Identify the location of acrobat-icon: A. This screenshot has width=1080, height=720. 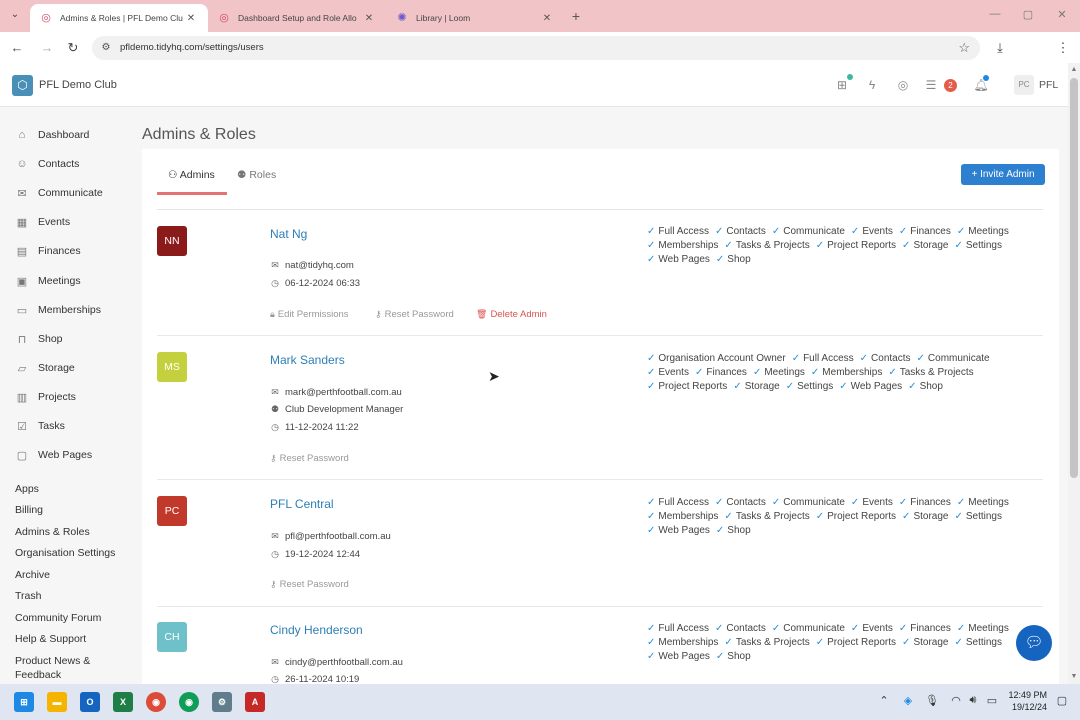
(255, 702).